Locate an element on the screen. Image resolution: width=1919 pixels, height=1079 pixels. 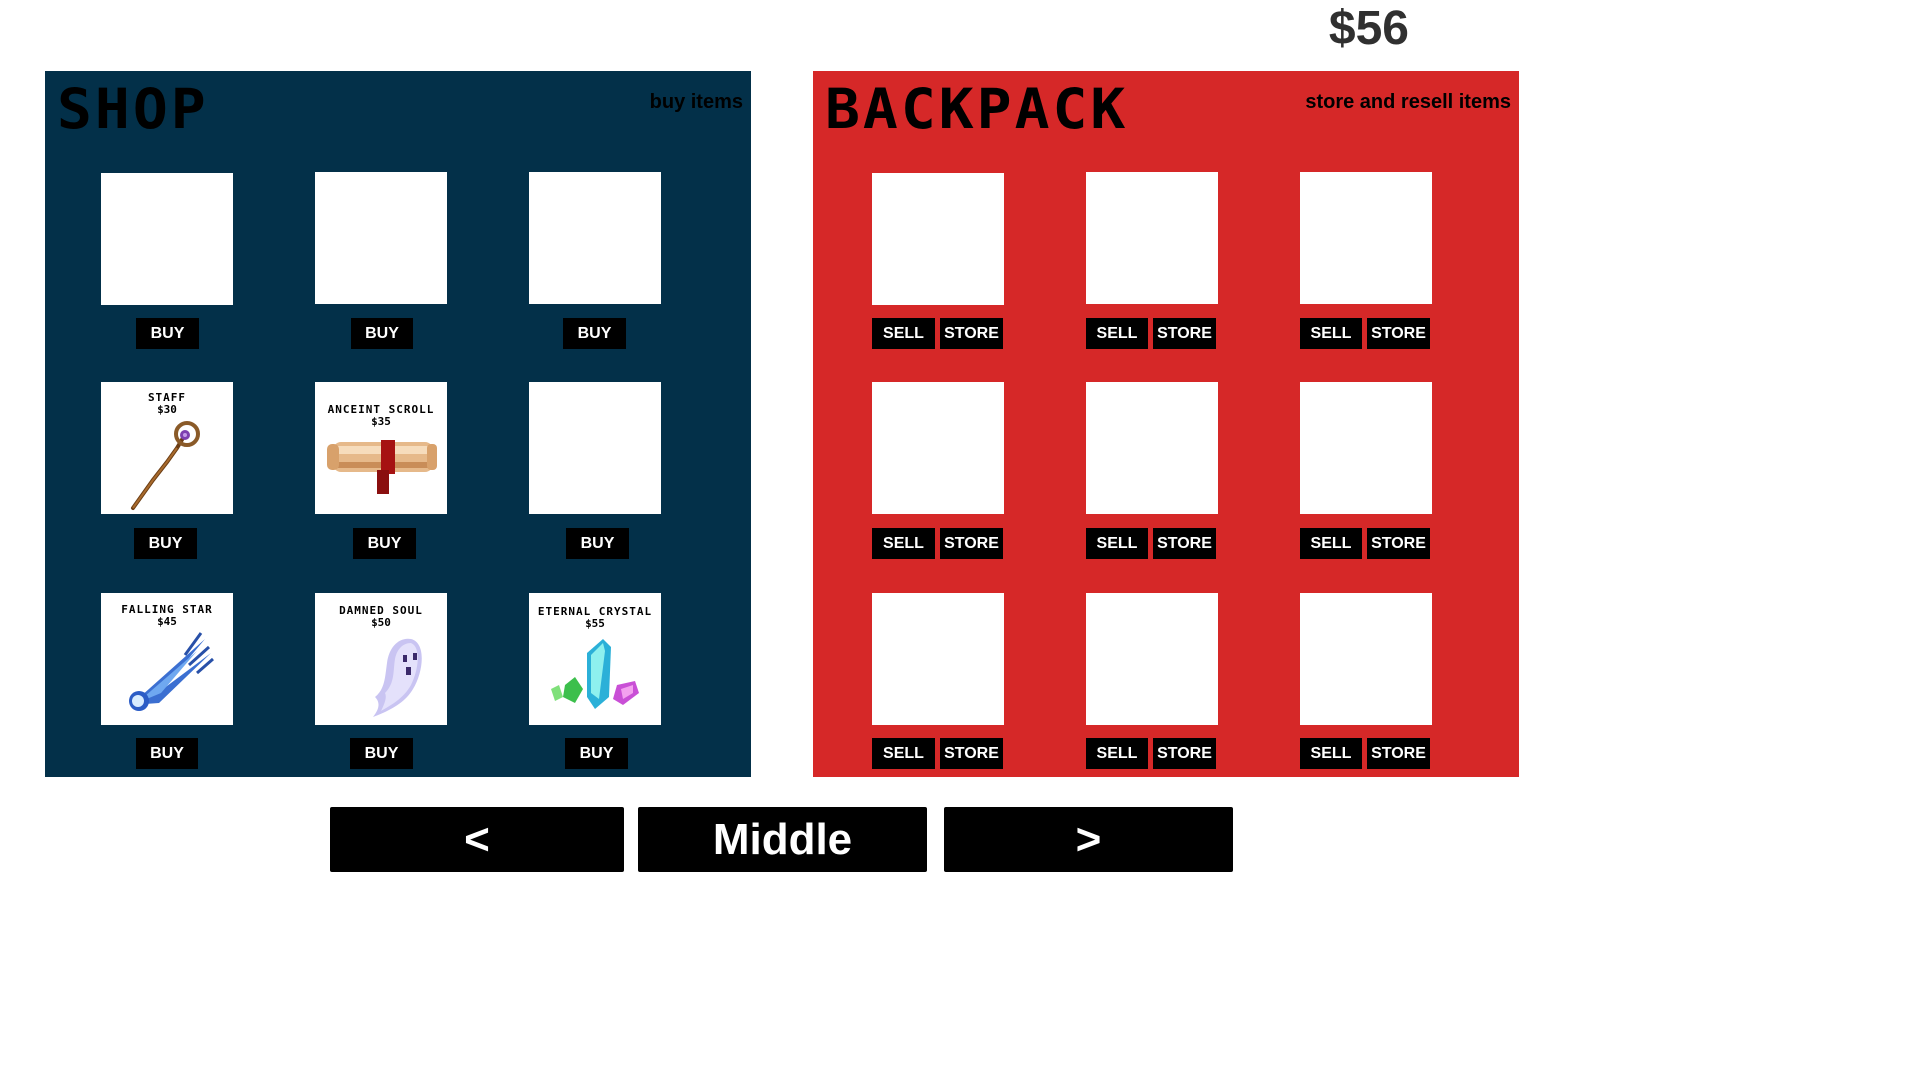
money-counter: $56 is located at coordinates (1368, 28).